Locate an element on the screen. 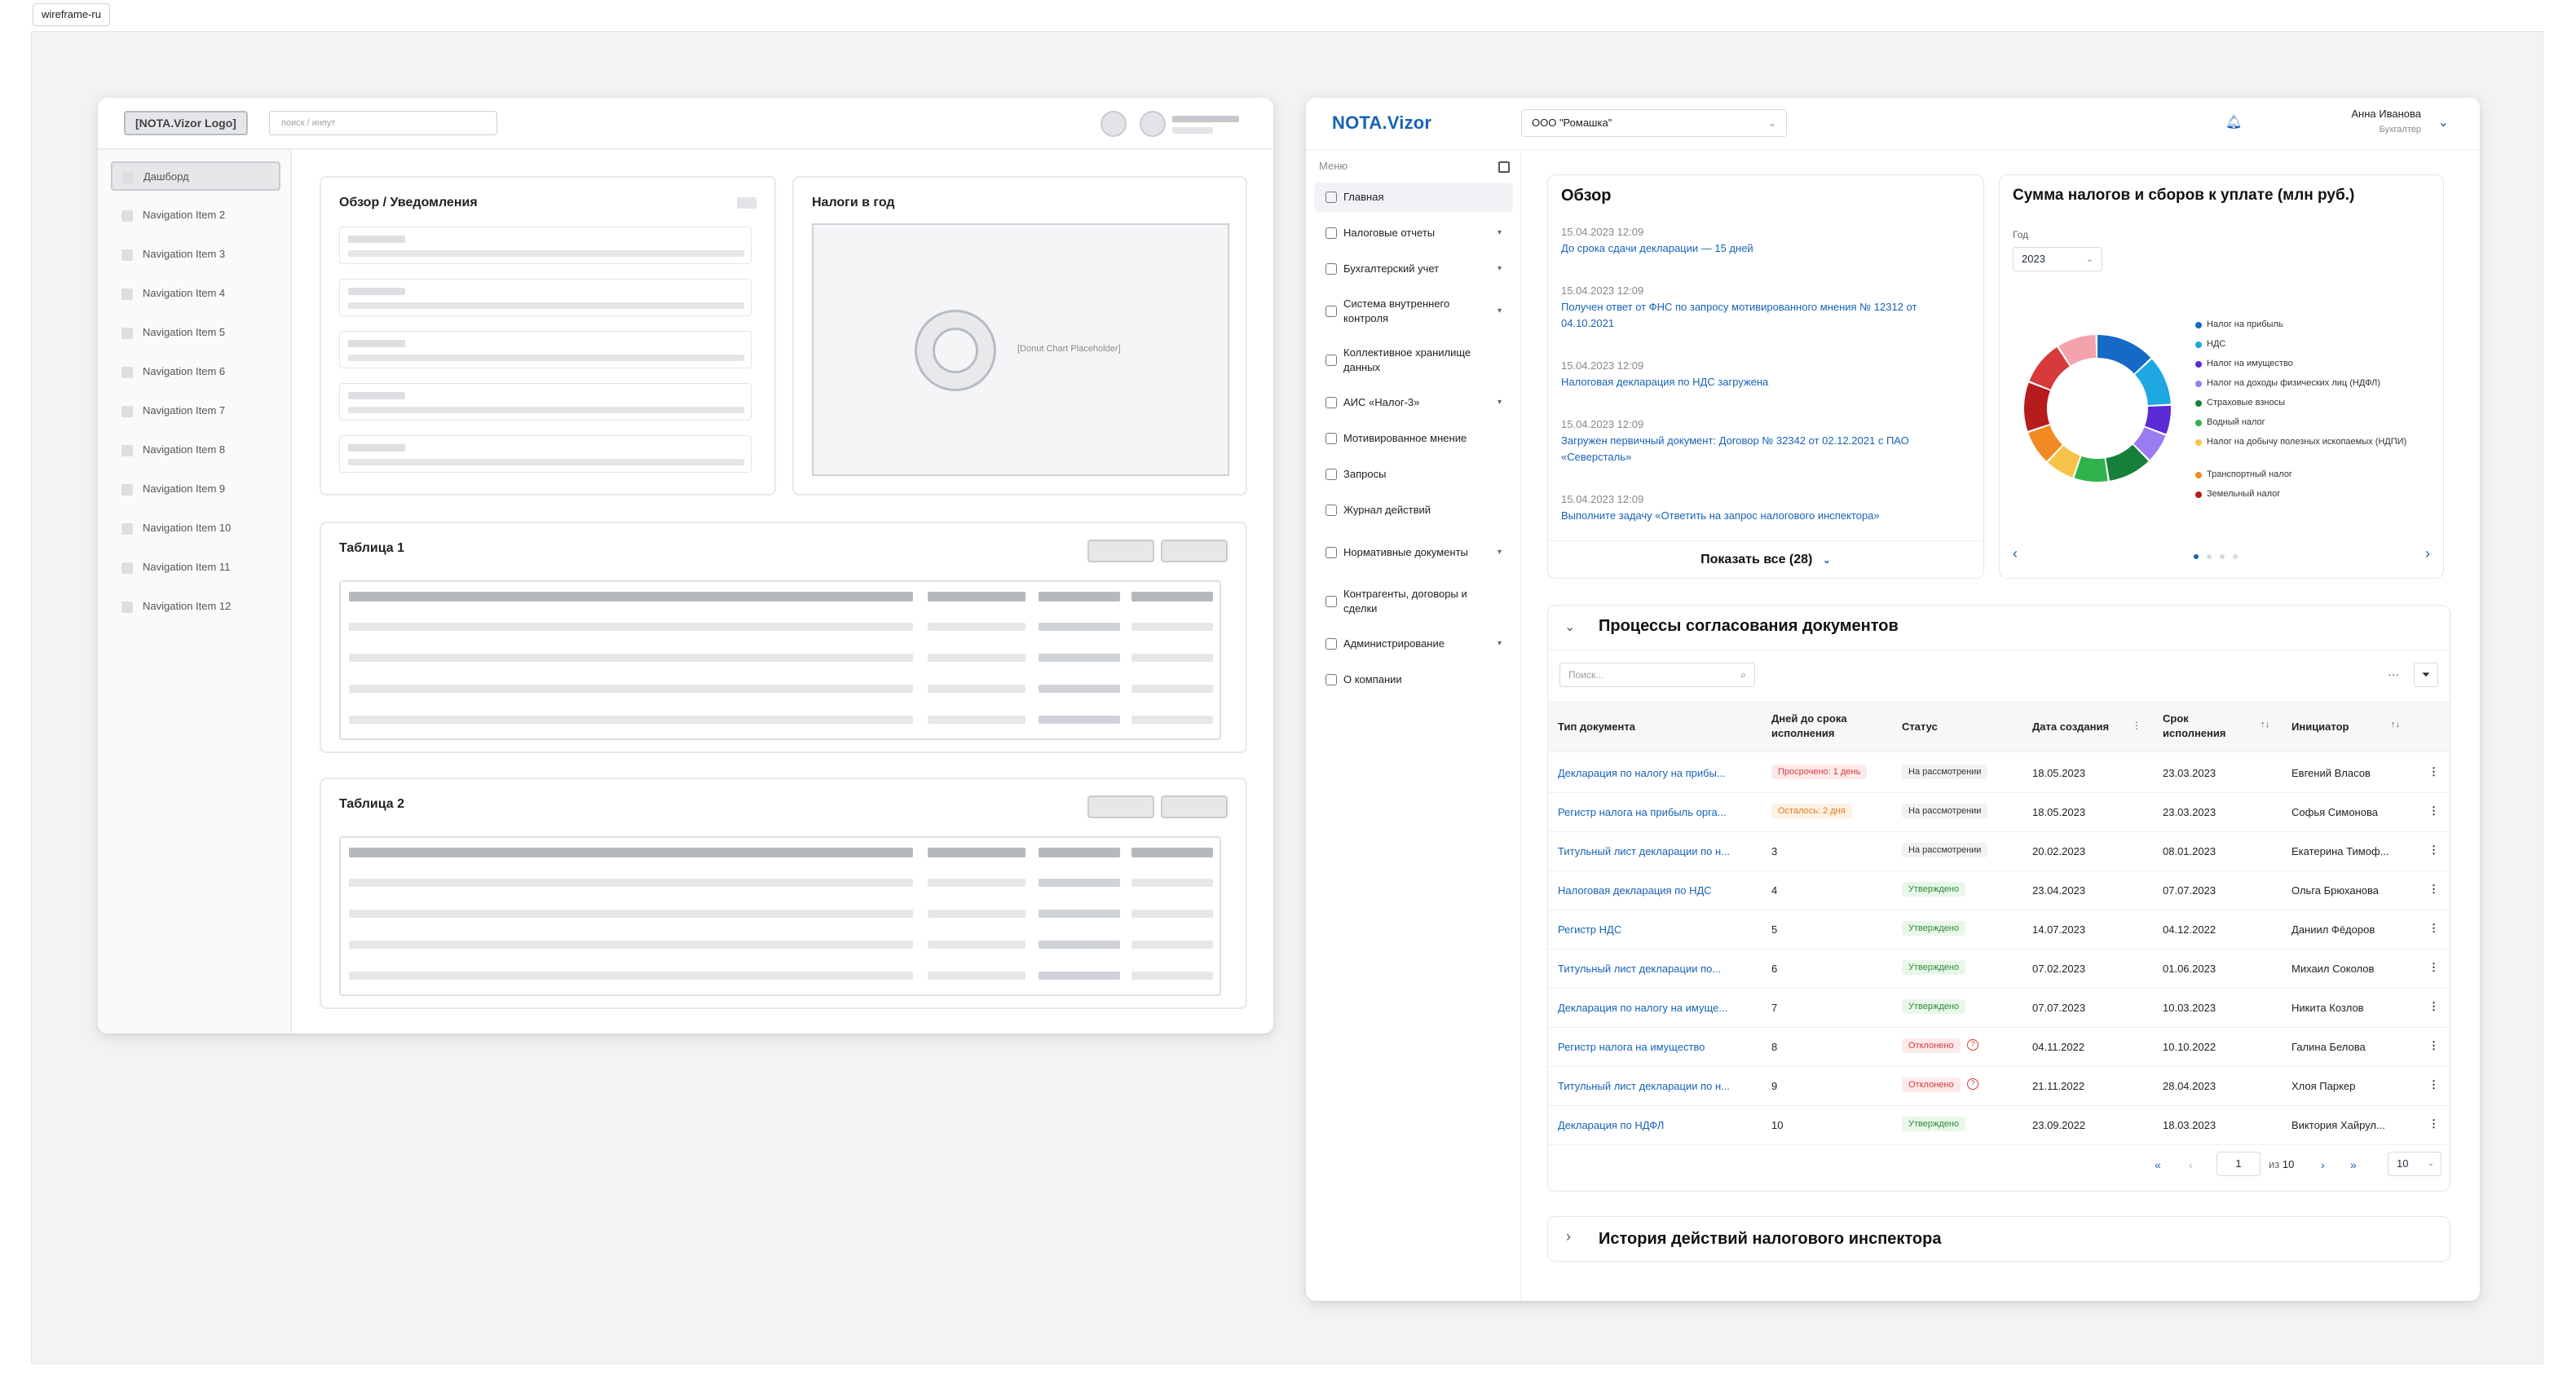  menu-icon is located at coordinates (1331, 679).